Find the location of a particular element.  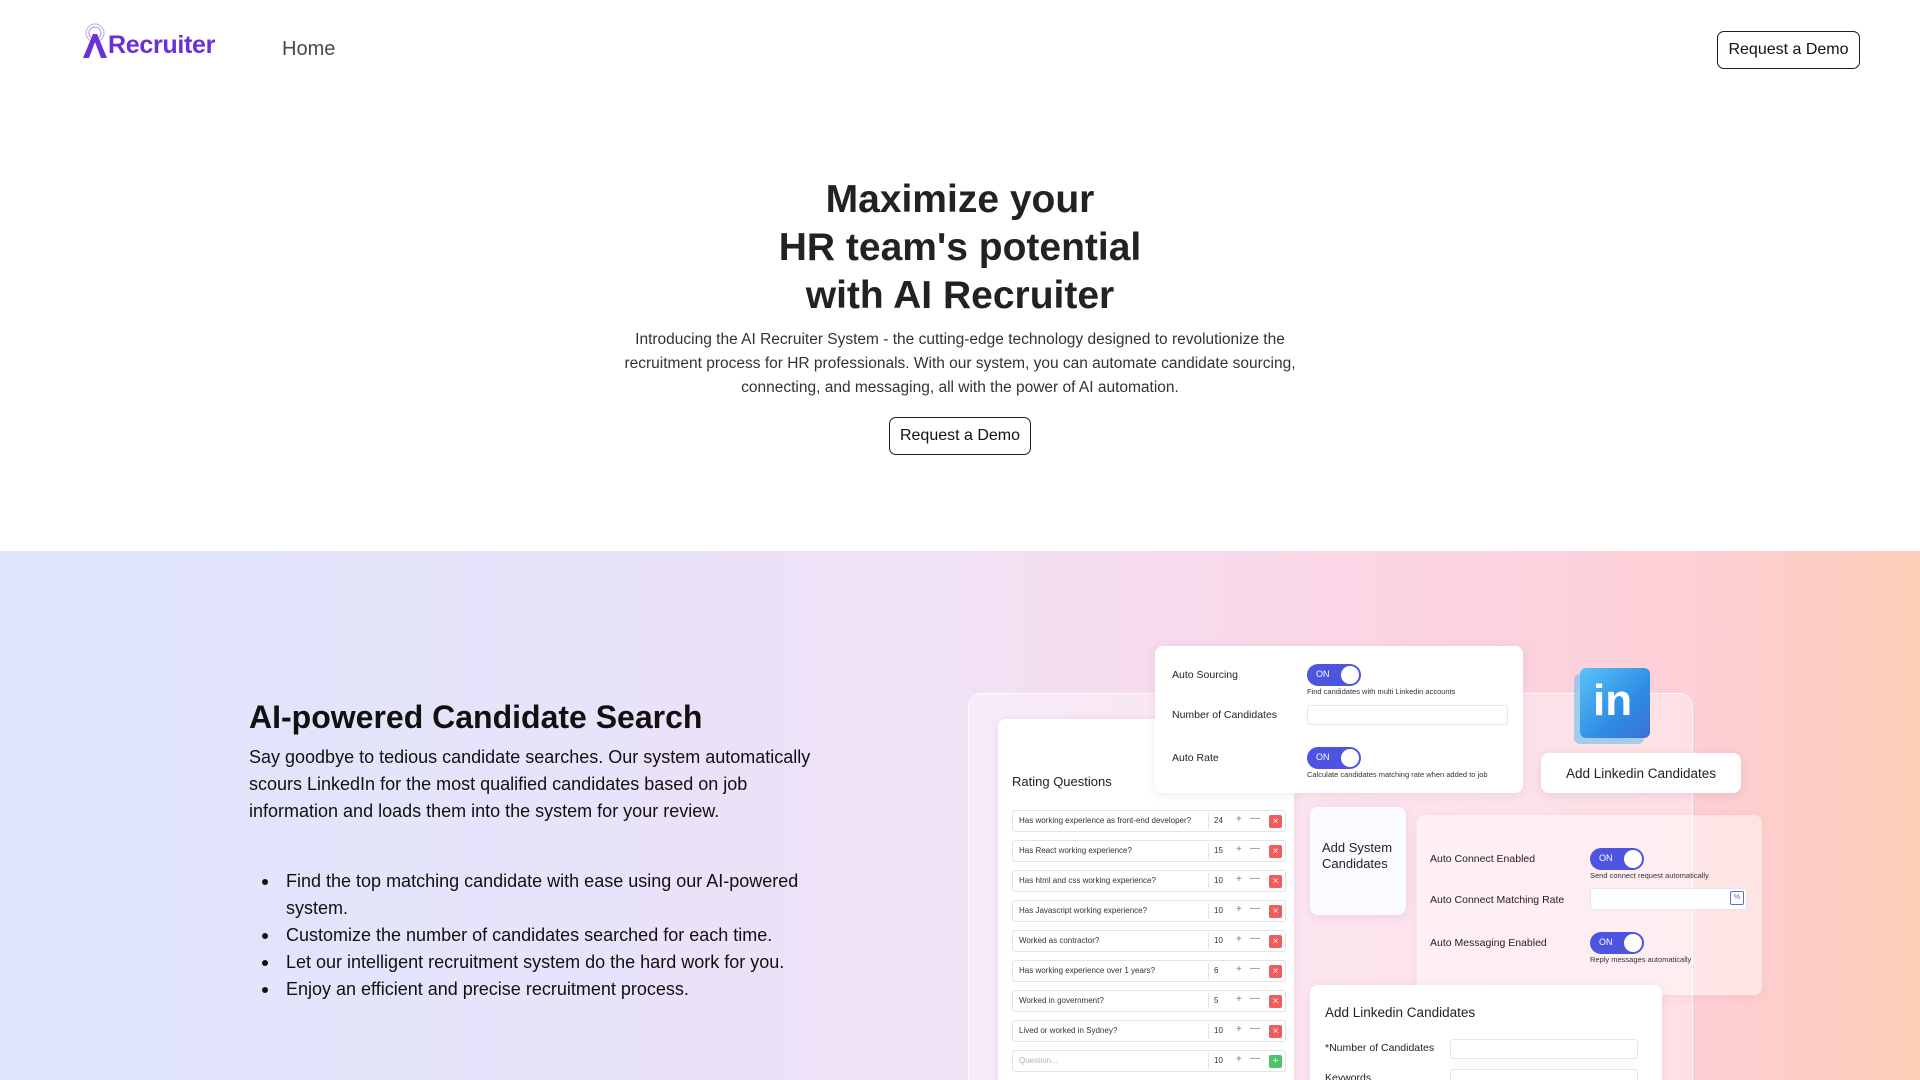

rating-question-row: Has React working experience? 15 + — × is located at coordinates (1149, 851).